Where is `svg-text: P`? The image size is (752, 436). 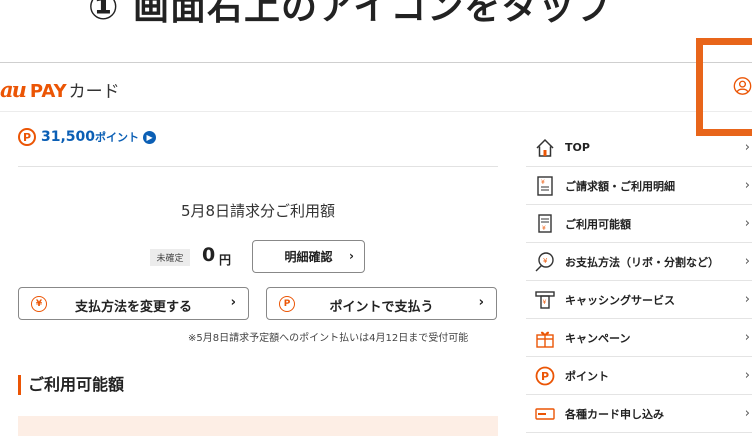
svg-text: P is located at coordinates (545, 376).